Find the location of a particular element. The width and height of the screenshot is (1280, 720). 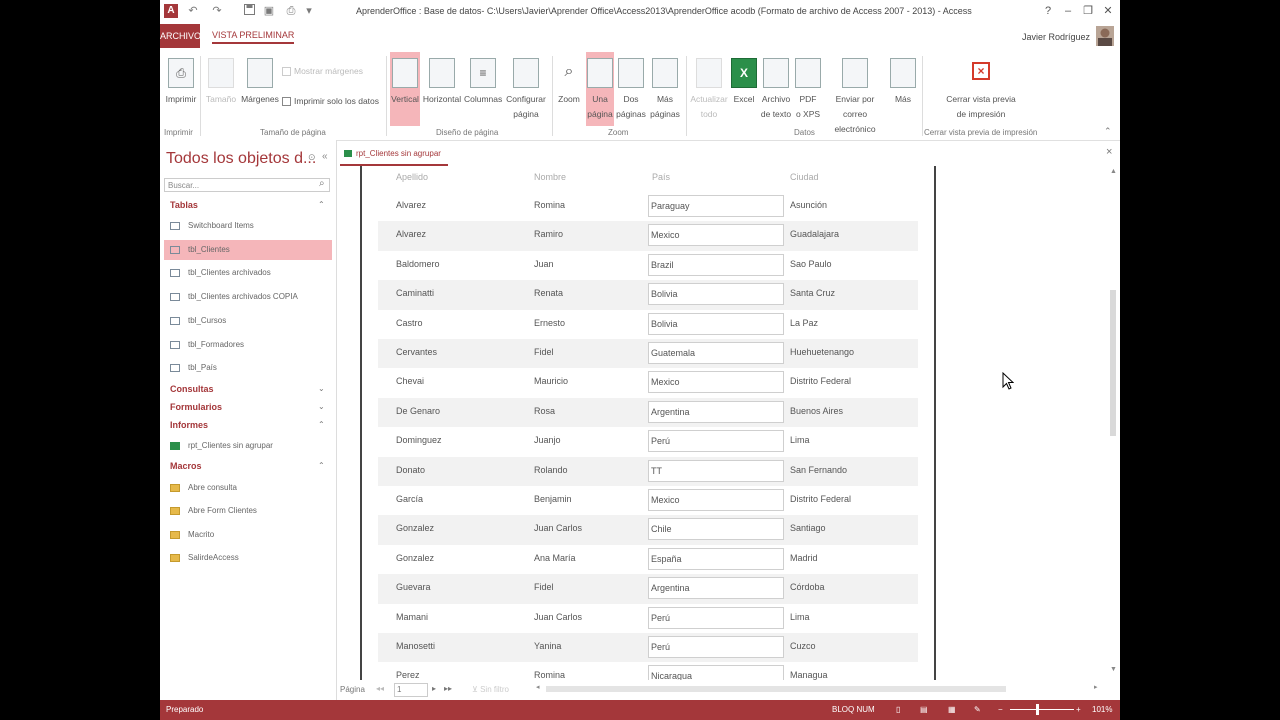

more-export-button: Más is located at coordinates (903, 89).